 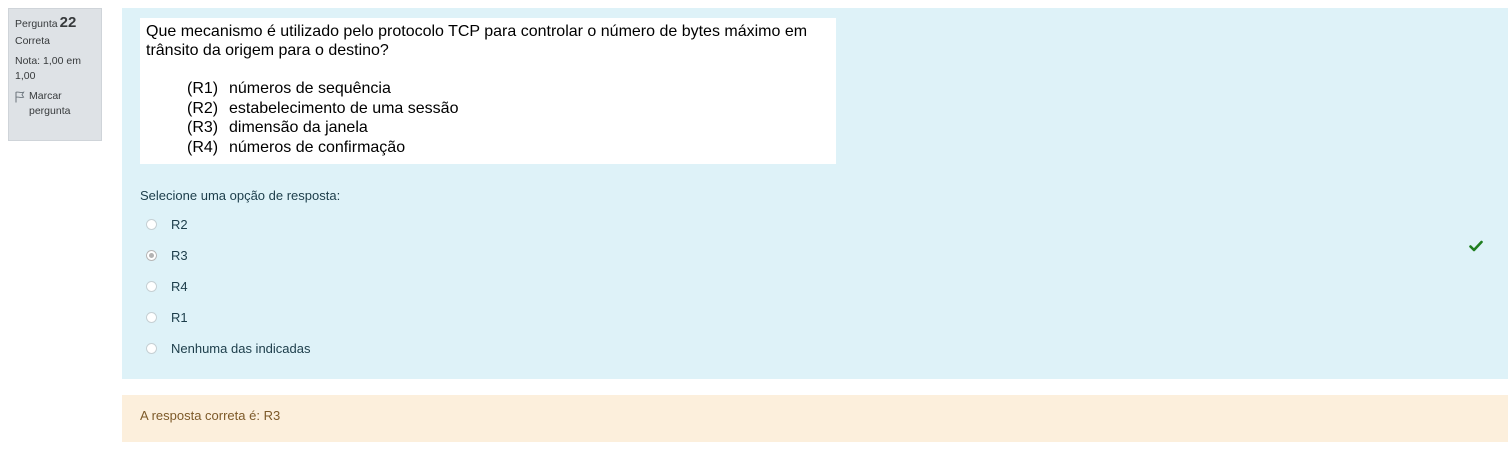 I want to click on answer-option-r3: R3, so click(x=228, y=255).